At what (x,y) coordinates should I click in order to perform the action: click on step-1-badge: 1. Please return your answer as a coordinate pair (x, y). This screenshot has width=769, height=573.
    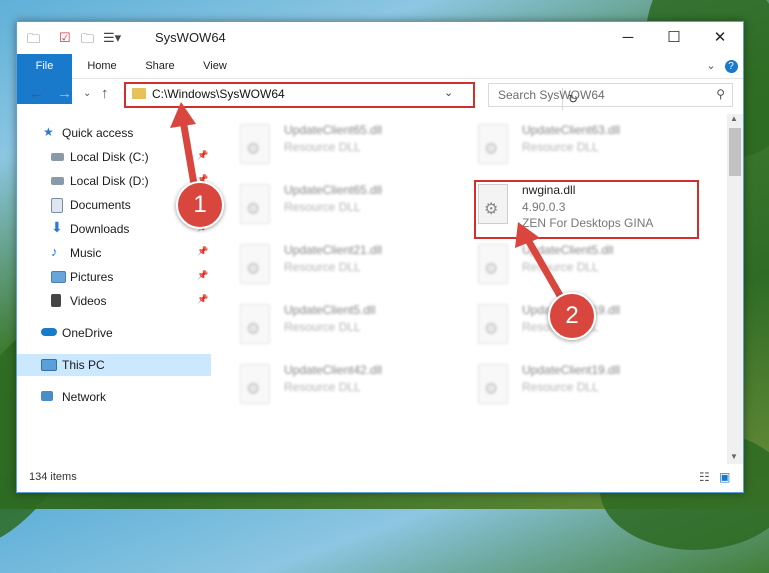
    Looking at the image, I should click on (200, 205).